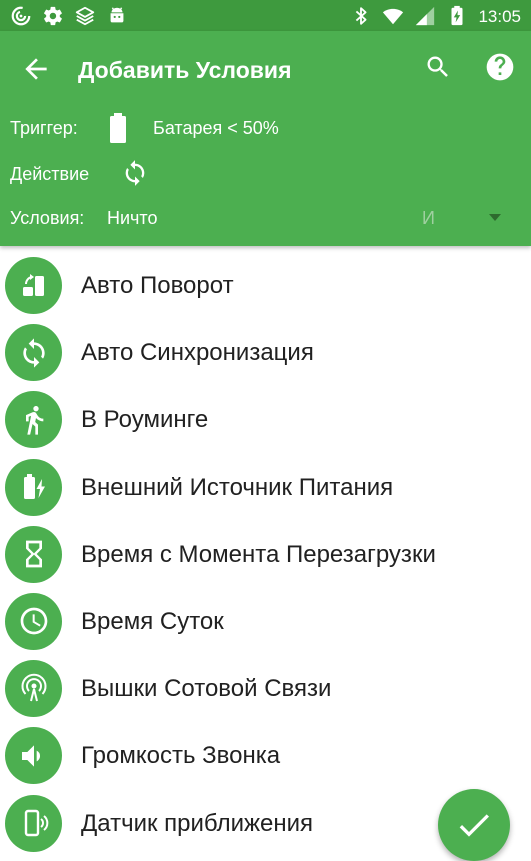  Describe the element at coordinates (118, 128) in the screenshot. I see `battery-icon` at that location.